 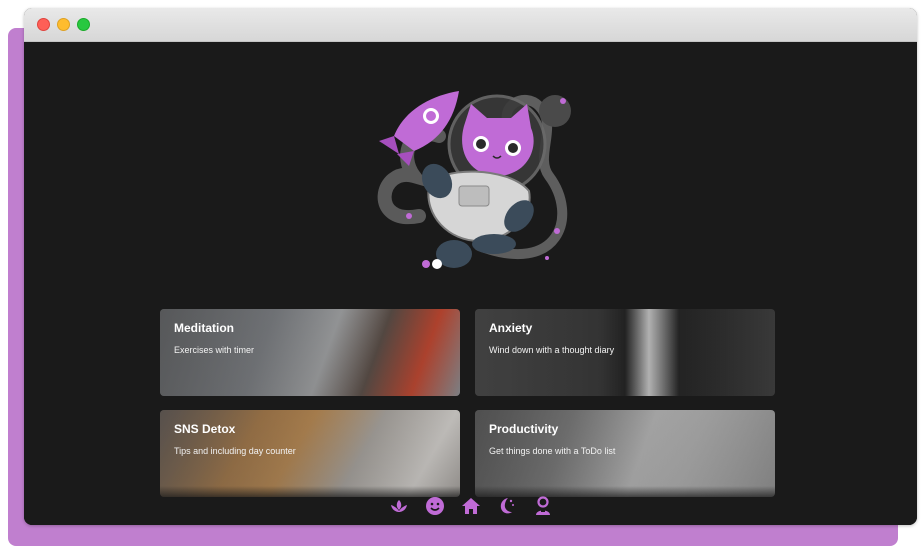 What do you see at coordinates (524, 429) in the screenshot?
I see `card-title: Productivity` at bounding box center [524, 429].